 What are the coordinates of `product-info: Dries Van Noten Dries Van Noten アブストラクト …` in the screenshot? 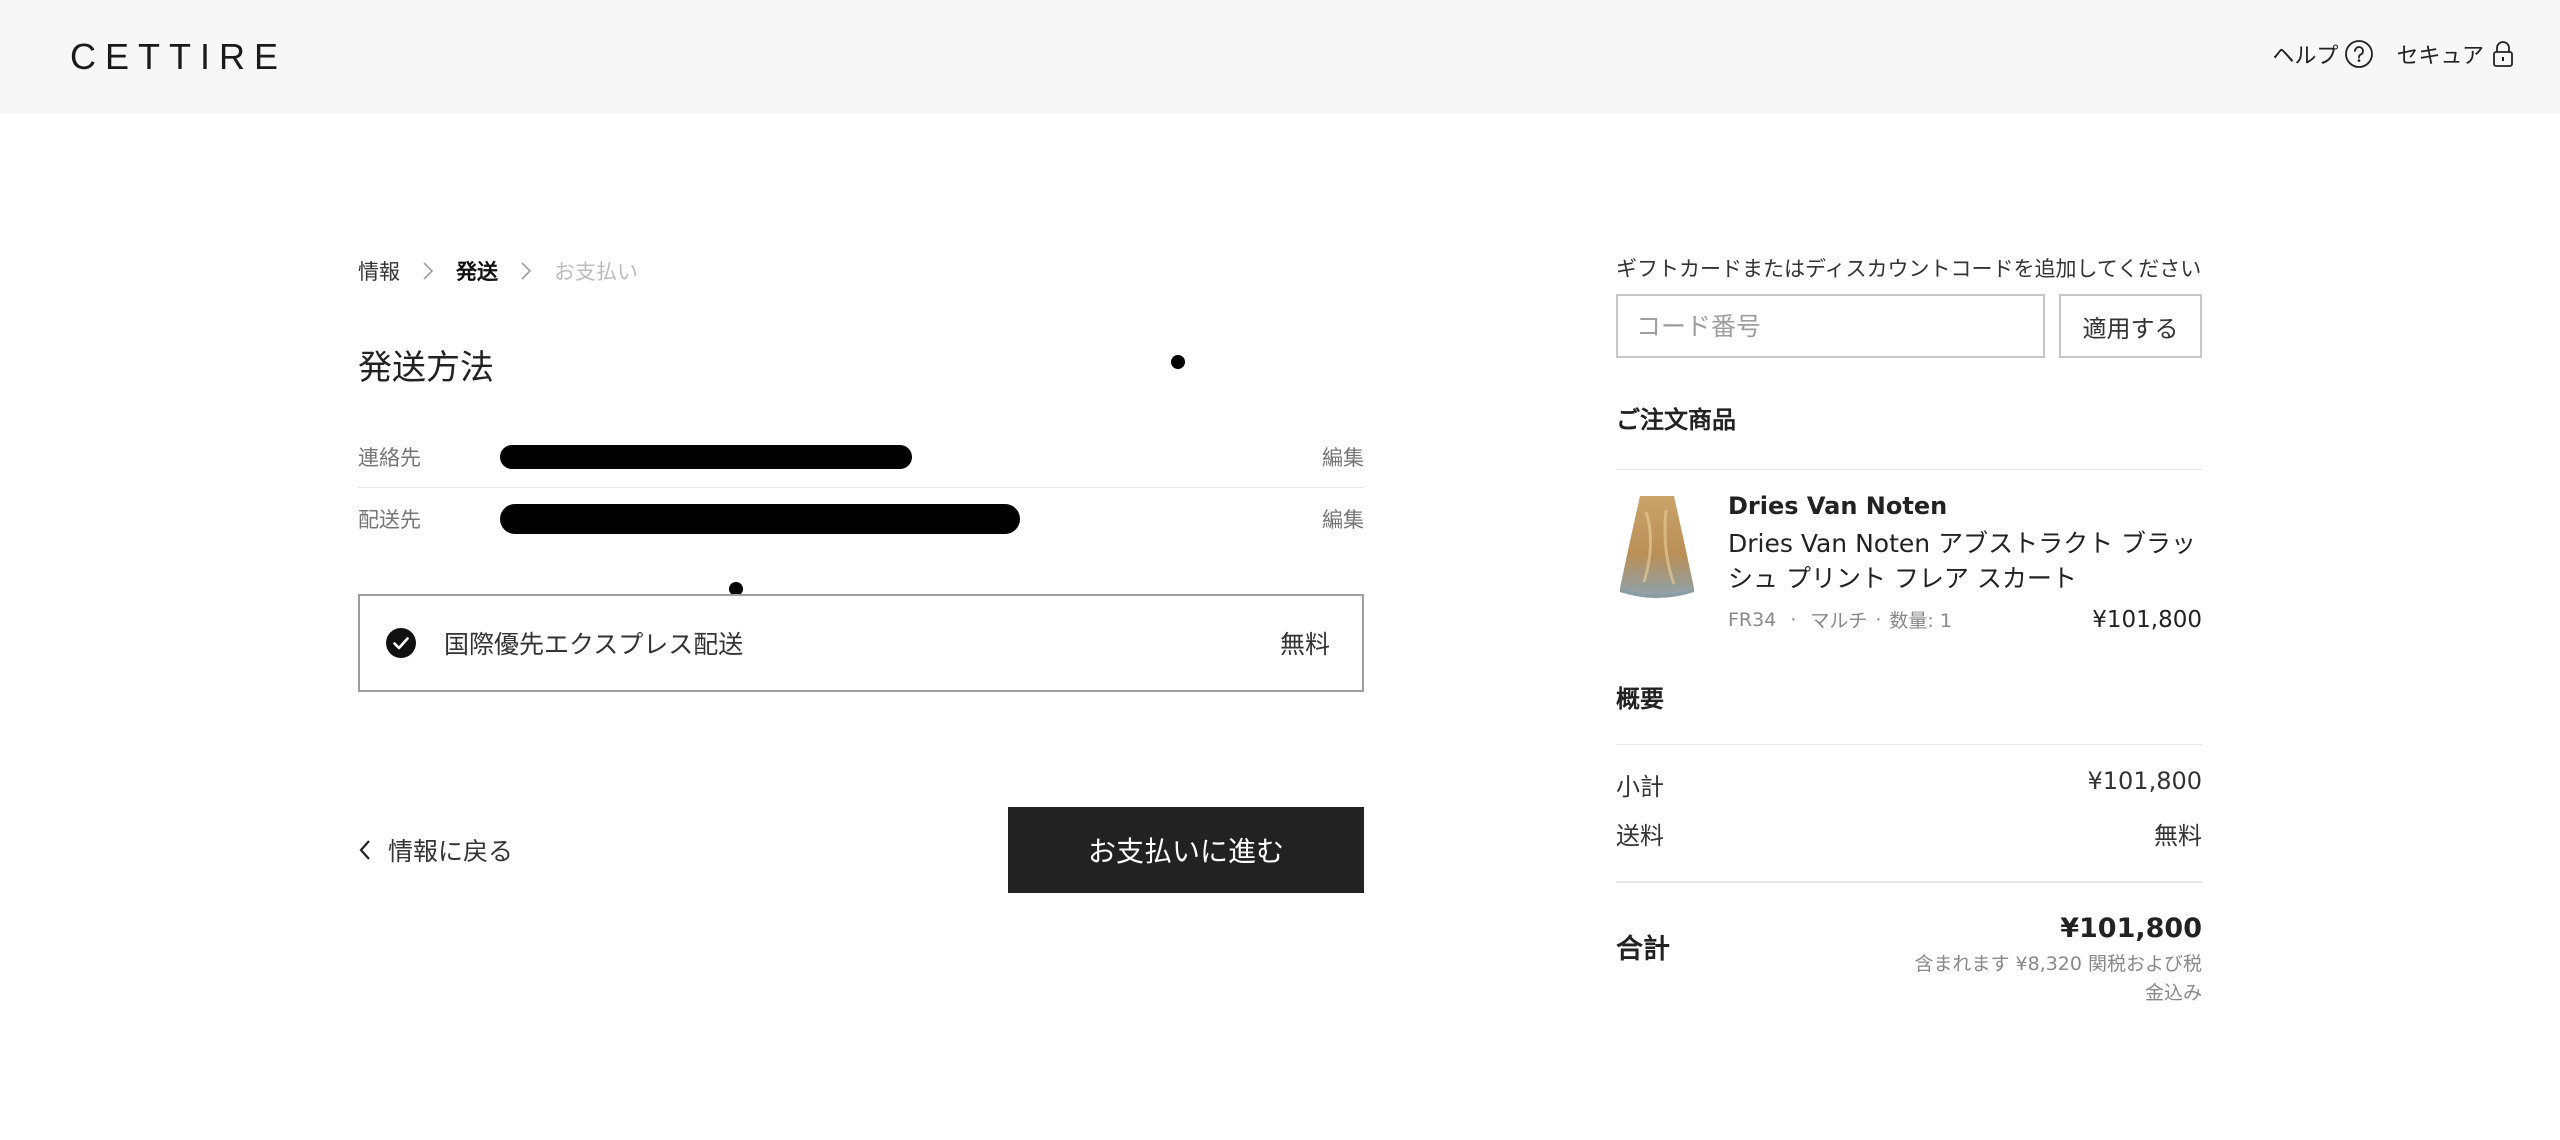 It's located at (1965, 562).